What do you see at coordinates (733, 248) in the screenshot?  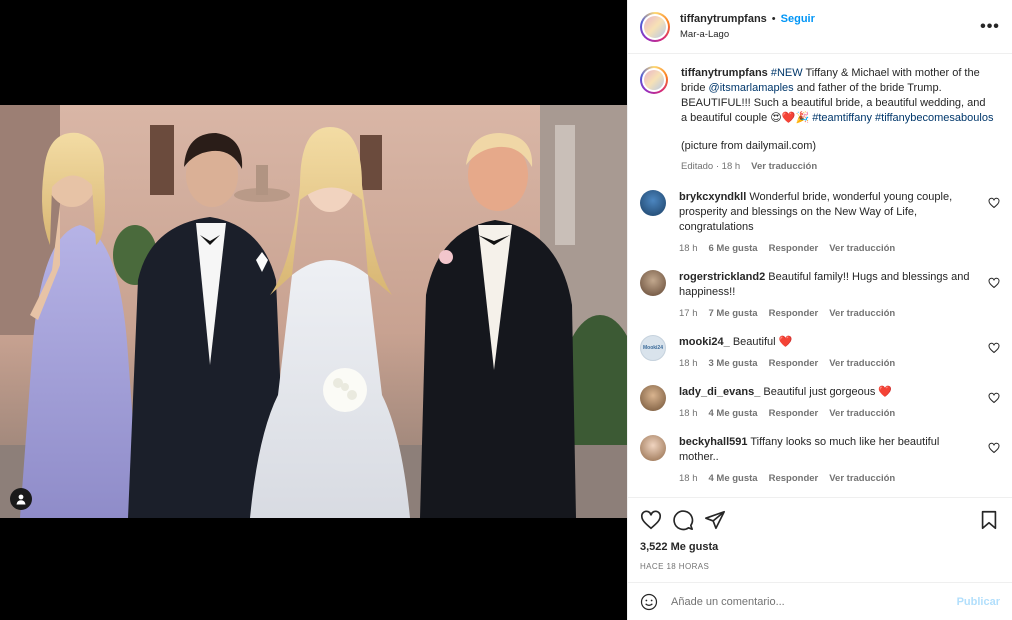 I see `comment-likes: 6 Me gusta` at bounding box center [733, 248].